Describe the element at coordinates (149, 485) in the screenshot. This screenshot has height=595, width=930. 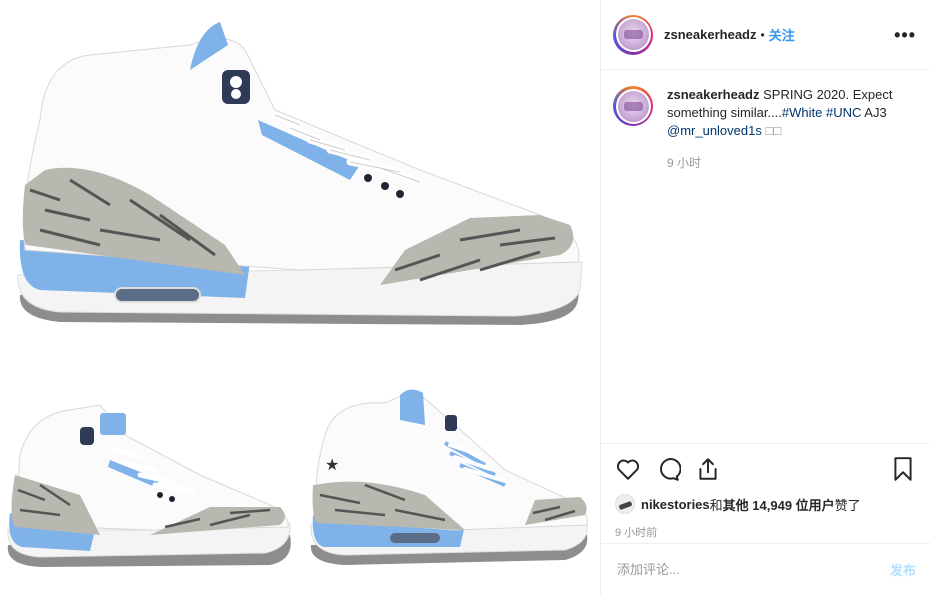
I see `shoe-small-left-image` at that location.